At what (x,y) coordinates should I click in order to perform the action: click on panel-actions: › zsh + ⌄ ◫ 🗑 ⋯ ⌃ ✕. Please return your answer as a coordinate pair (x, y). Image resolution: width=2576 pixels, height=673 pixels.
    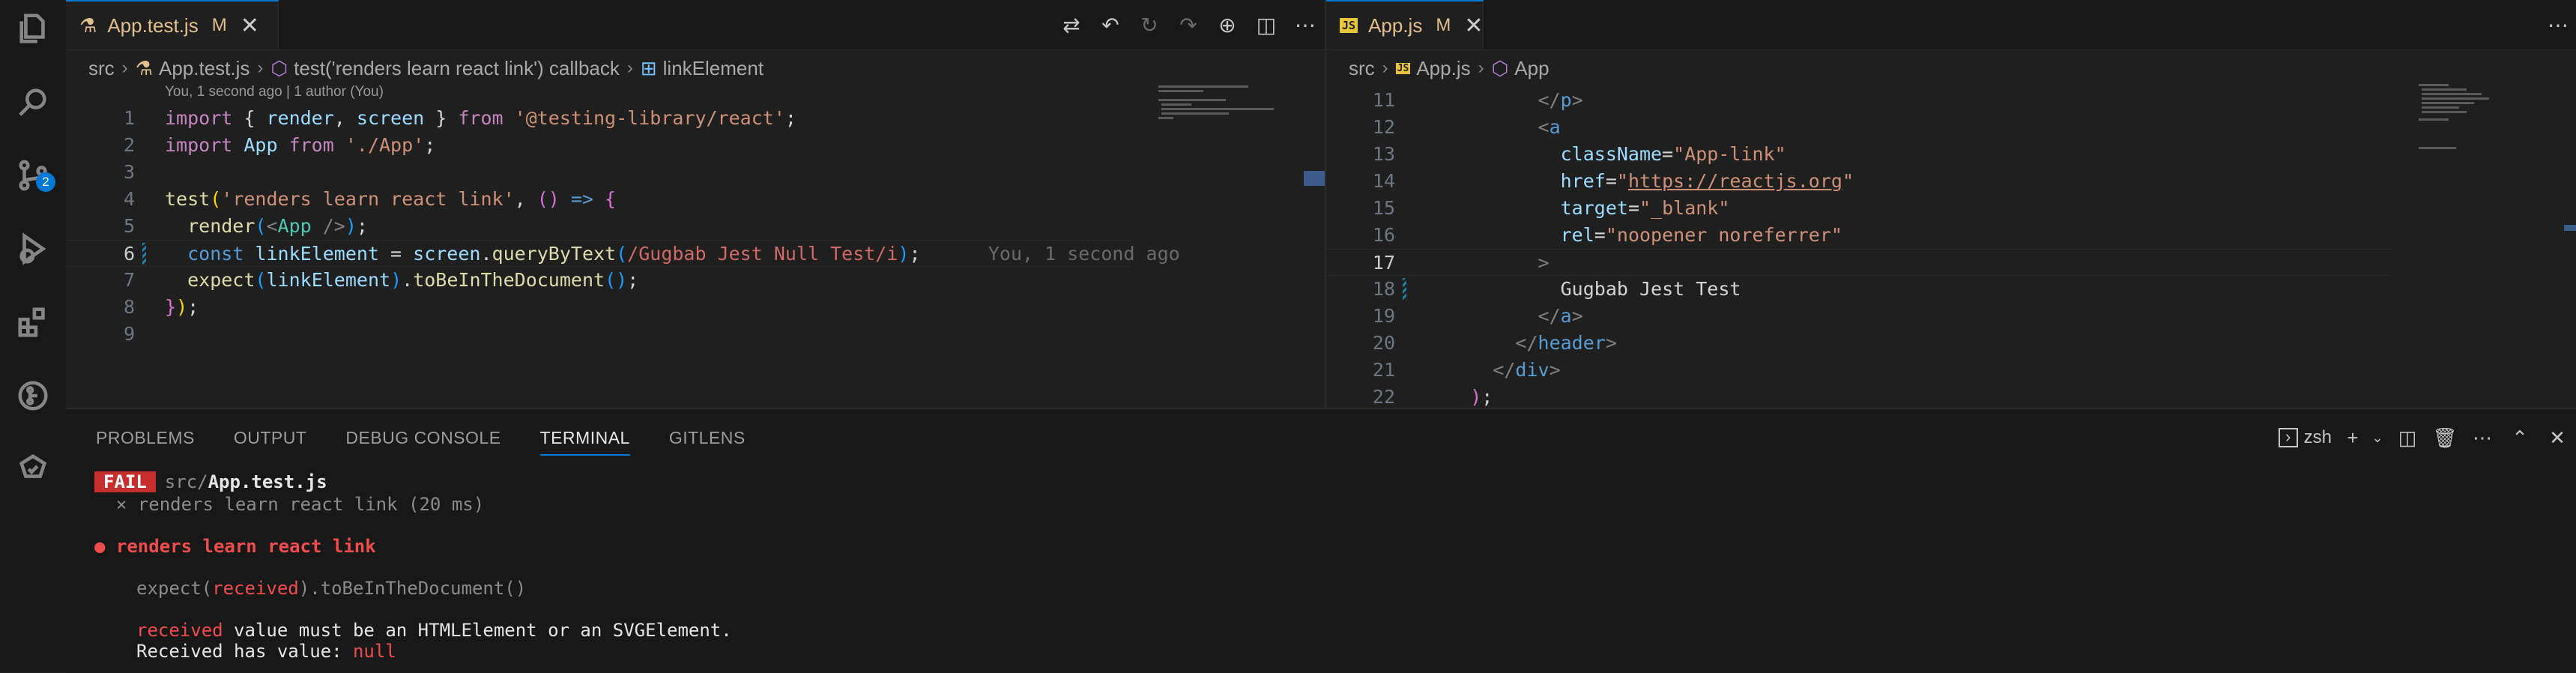
    Looking at the image, I should click on (2427, 437).